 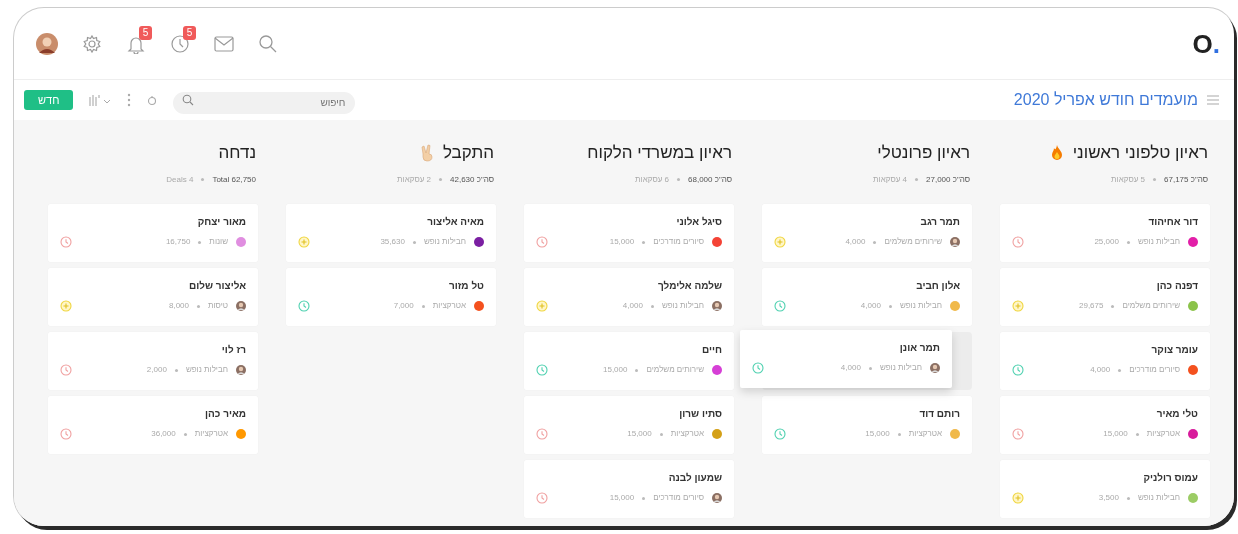 I want to click on settings-icon, so click(x=92, y=43).